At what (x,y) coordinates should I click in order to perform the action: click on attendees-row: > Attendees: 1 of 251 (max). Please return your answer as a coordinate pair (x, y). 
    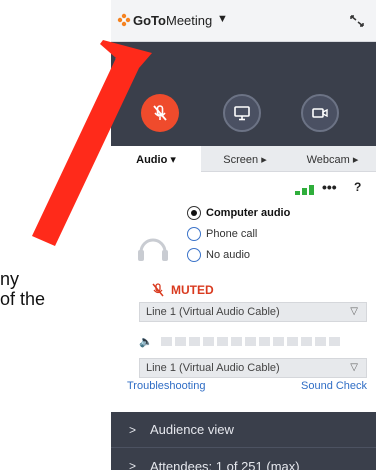
    Looking at the image, I should click on (243, 459).